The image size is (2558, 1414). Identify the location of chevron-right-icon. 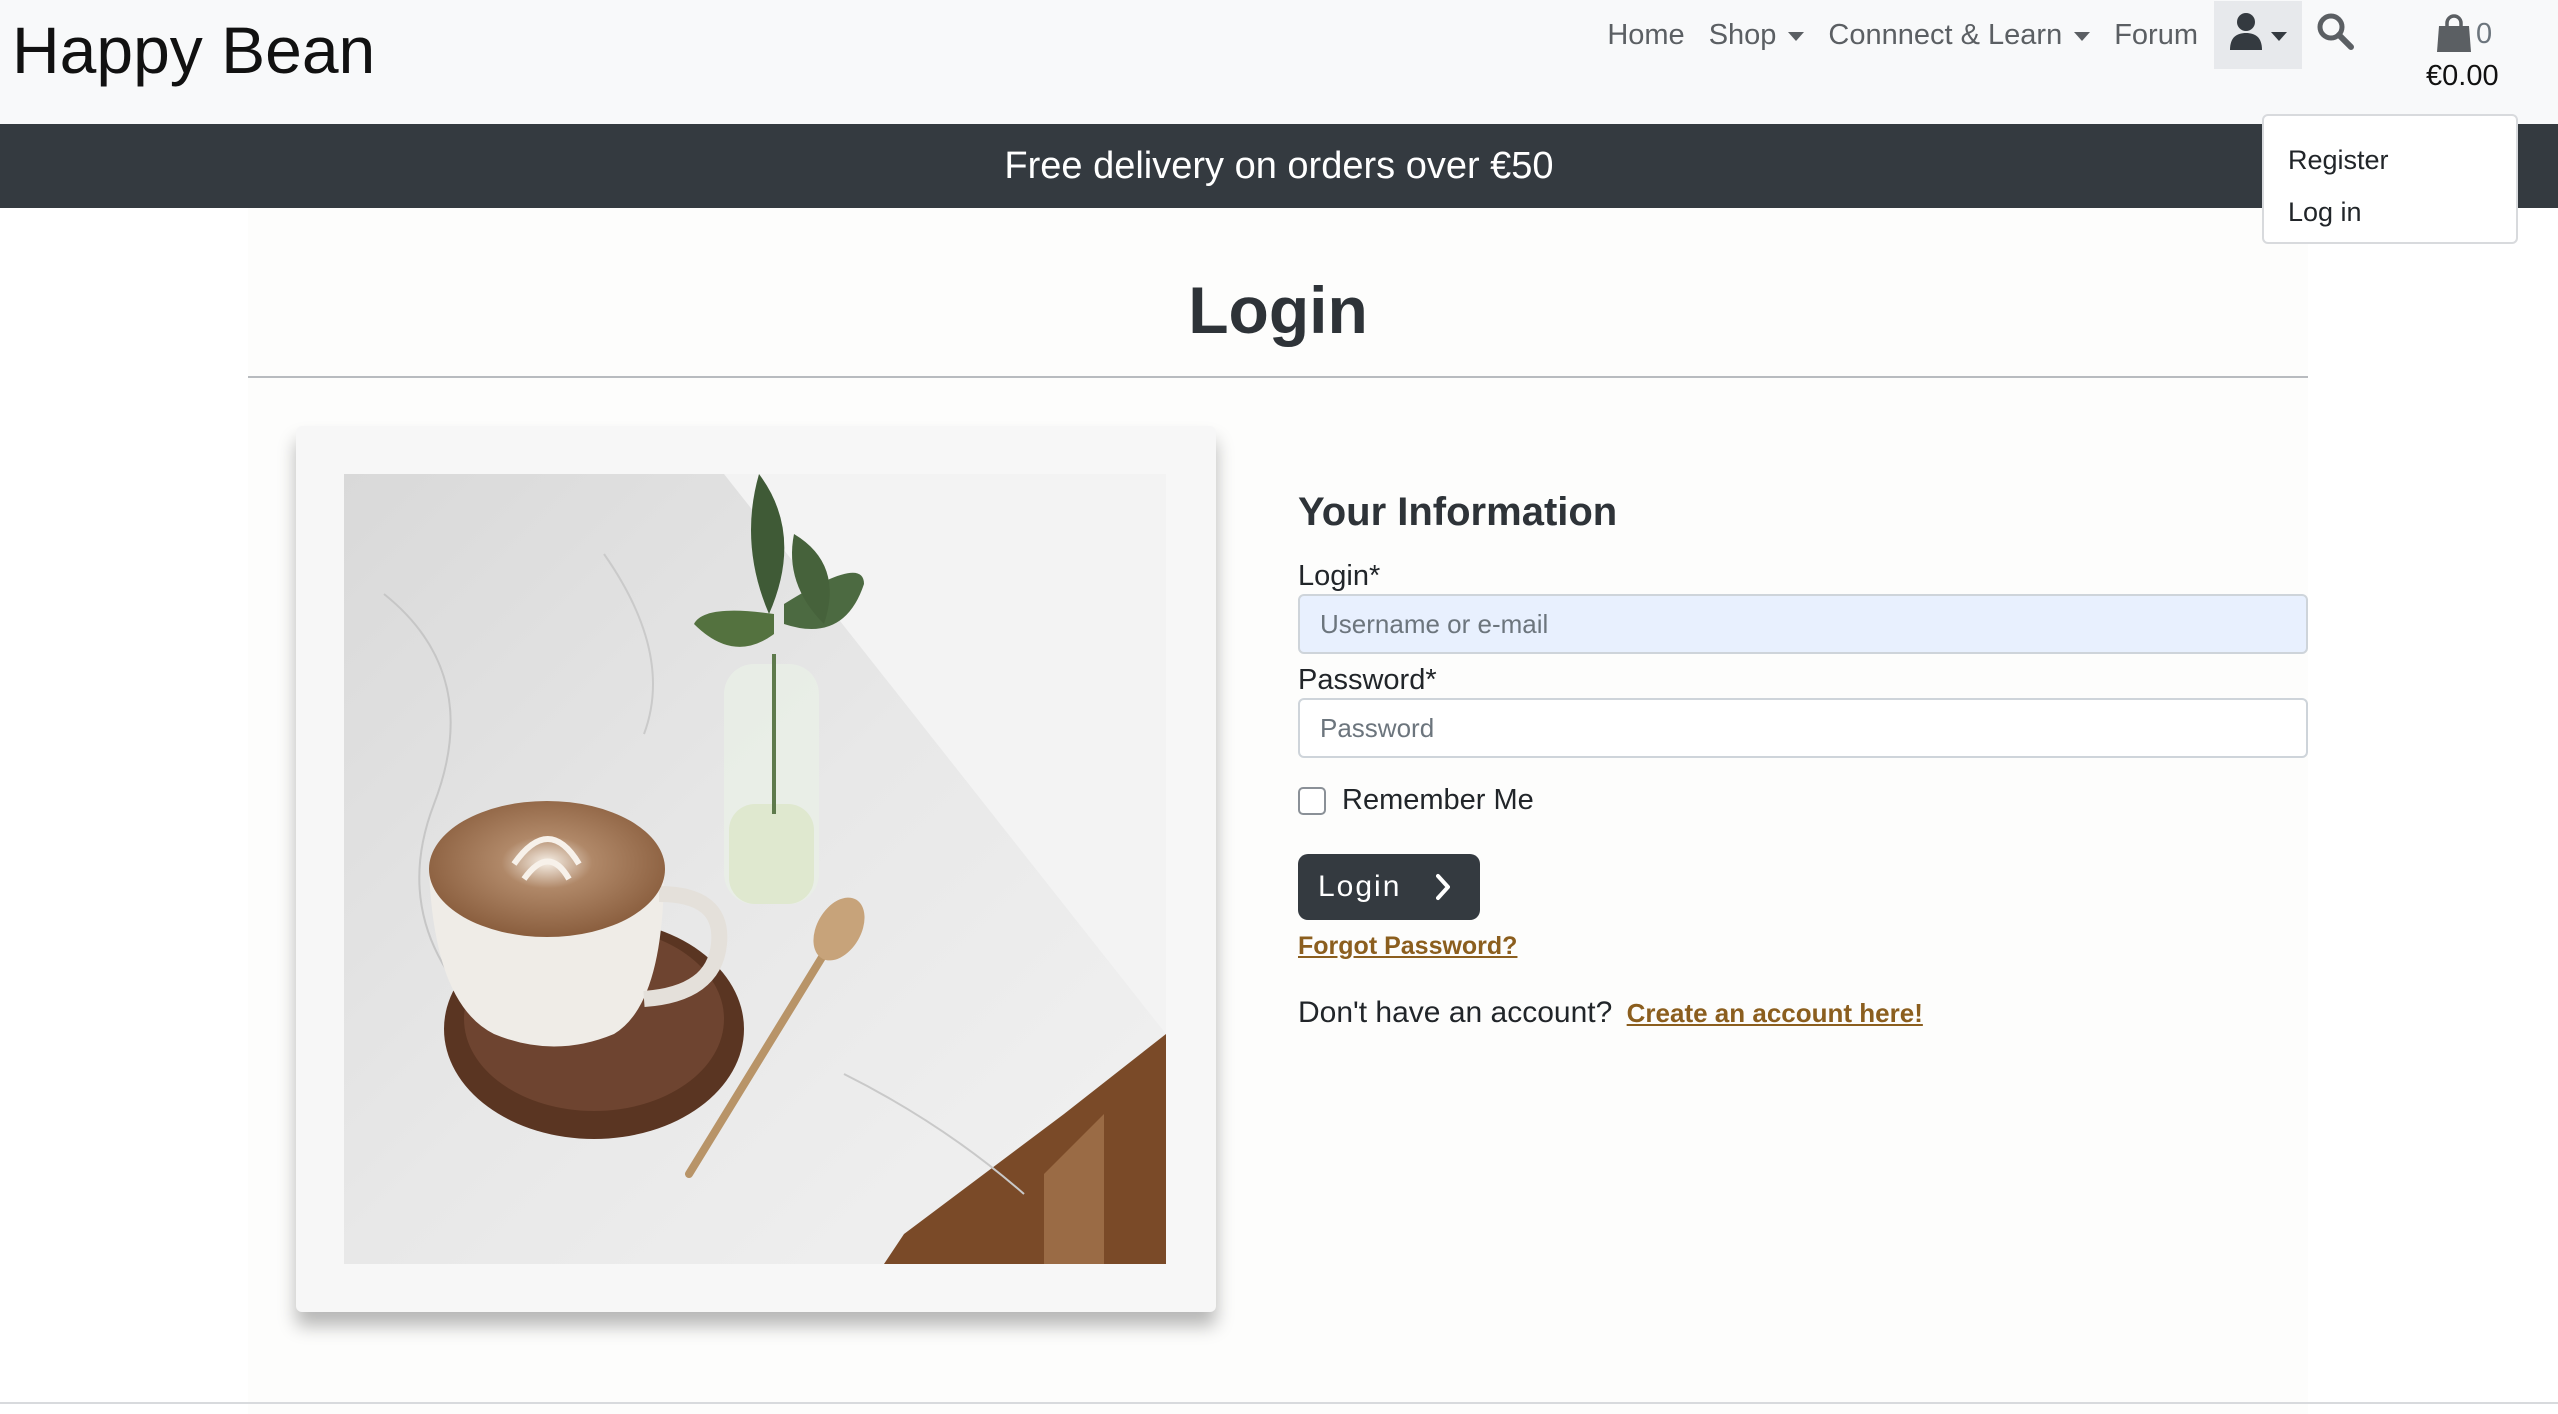
(1443, 887).